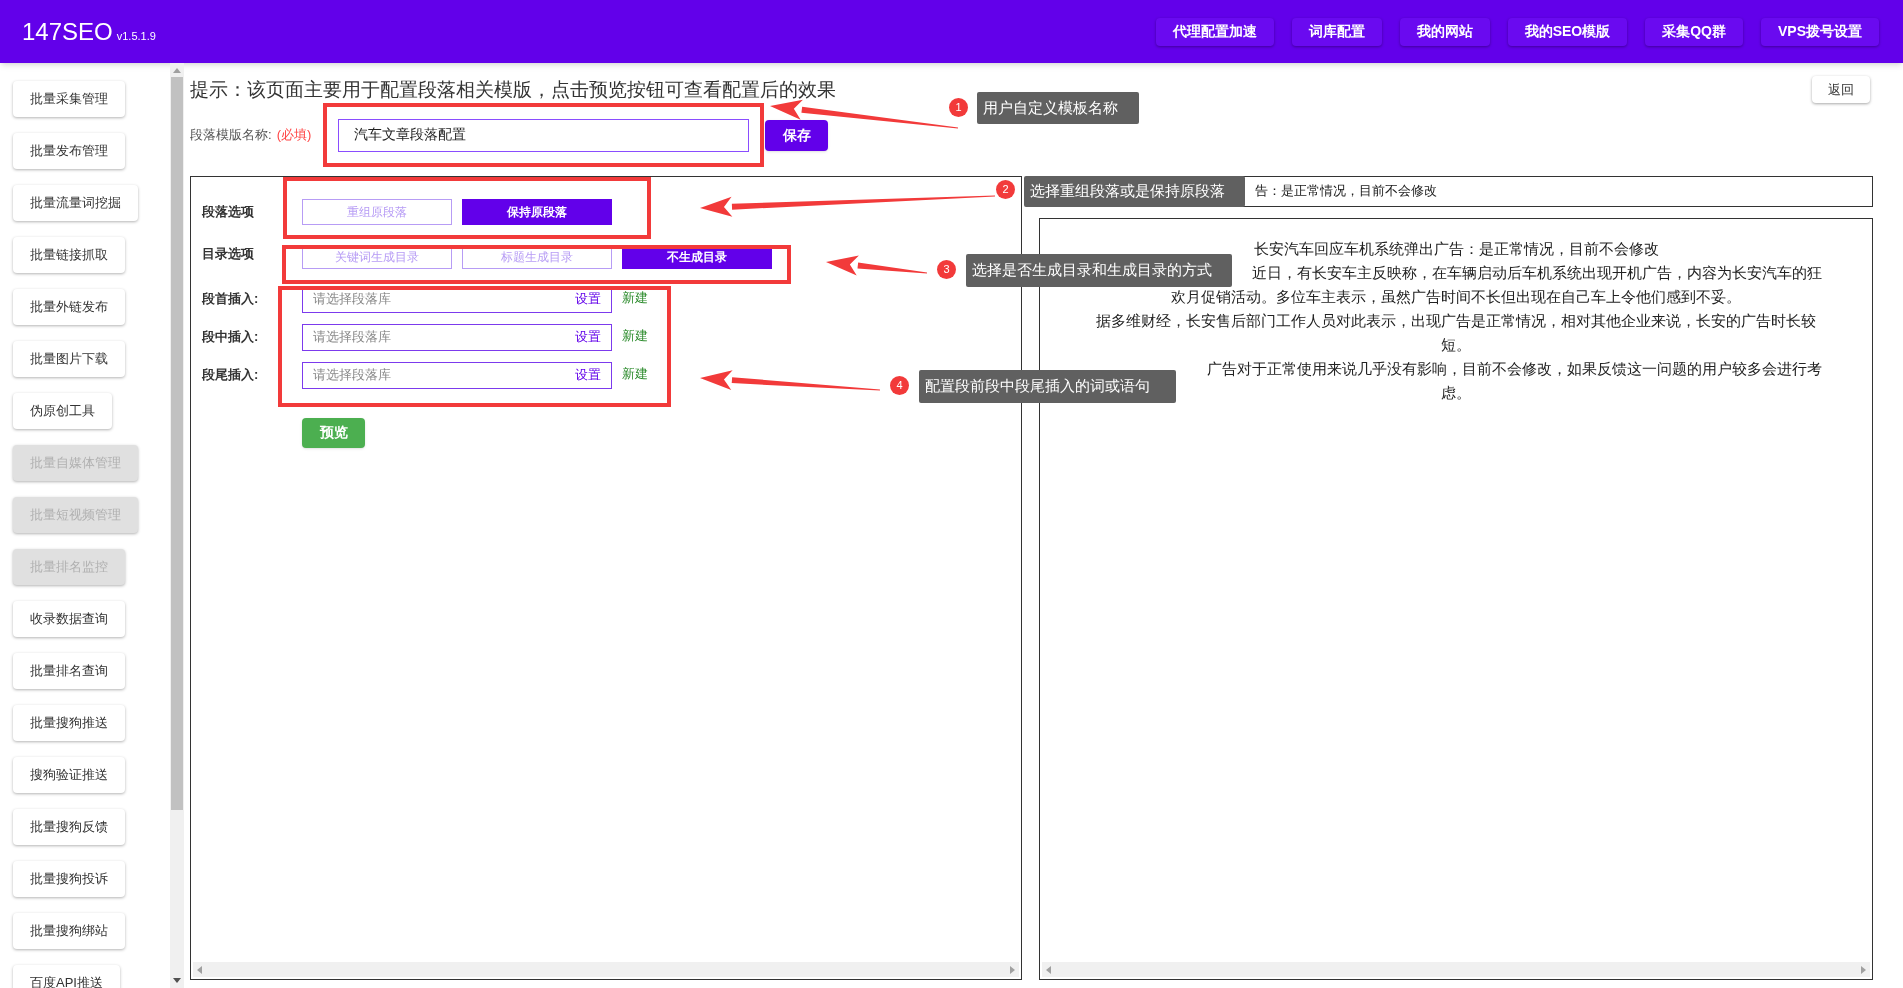 The width and height of the screenshot is (1903, 988). Describe the element at coordinates (1456, 296) in the screenshot. I see `article-line: 欢月促销活动。多位车主表示，虽然广告时间不长但出现在自己车上令他们感到不妥。` at that location.